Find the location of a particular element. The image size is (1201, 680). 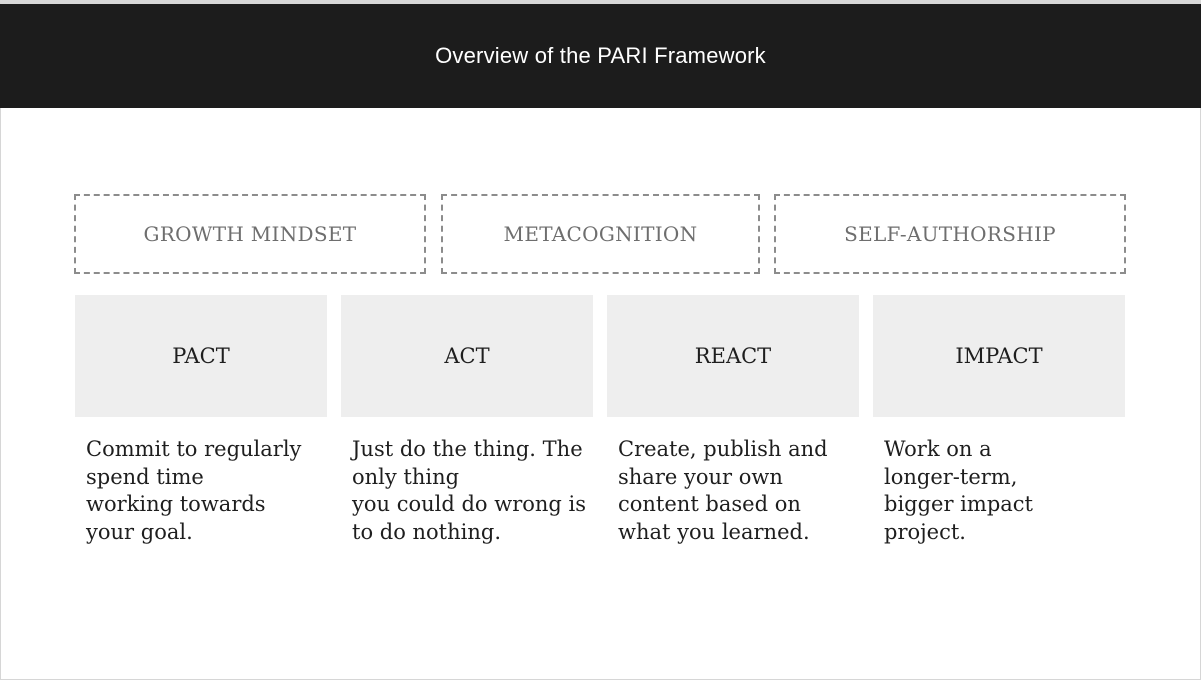

stage-box-impact: IMPACT is located at coordinates (999, 356).